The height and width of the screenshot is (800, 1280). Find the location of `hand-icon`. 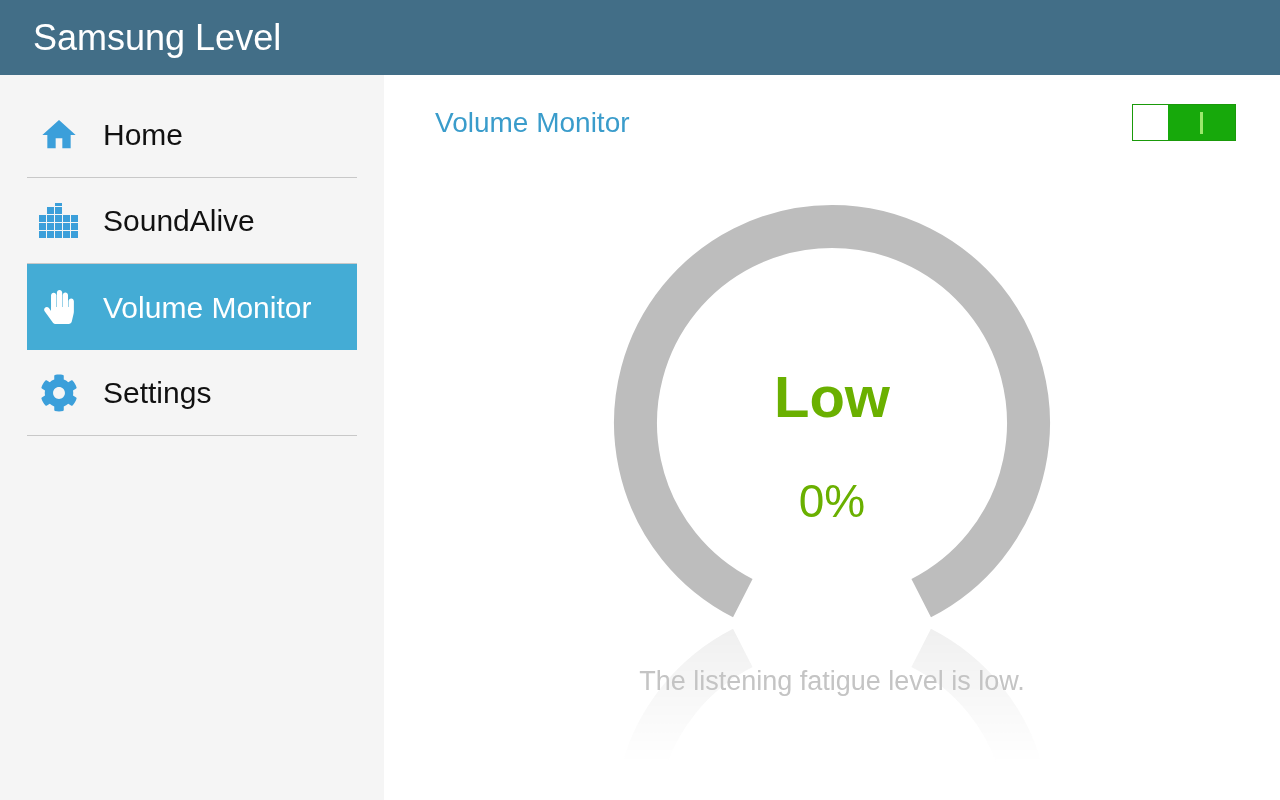

hand-icon is located at coordinates (59, 307).